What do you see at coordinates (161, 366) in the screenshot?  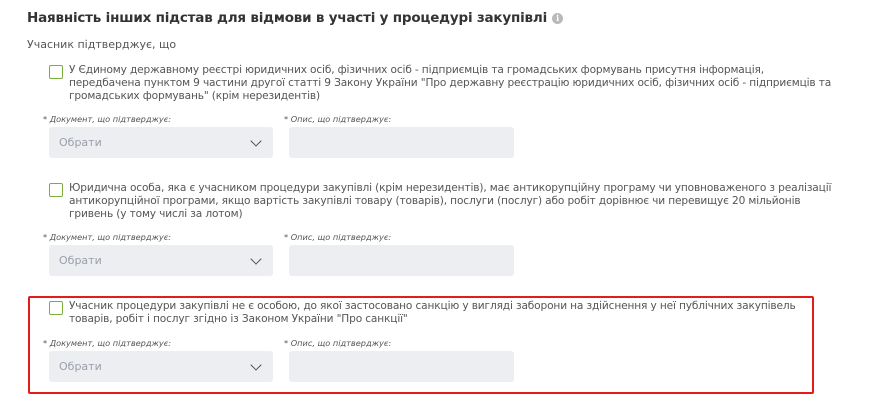 I see `document-select-3: Обрати` at bounding box center [161, 366].